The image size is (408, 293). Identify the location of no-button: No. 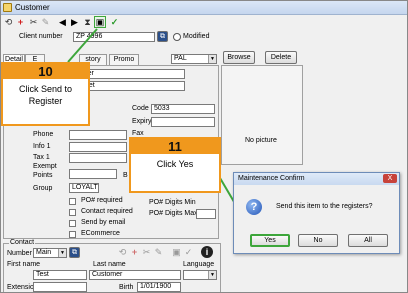
(318, 240).